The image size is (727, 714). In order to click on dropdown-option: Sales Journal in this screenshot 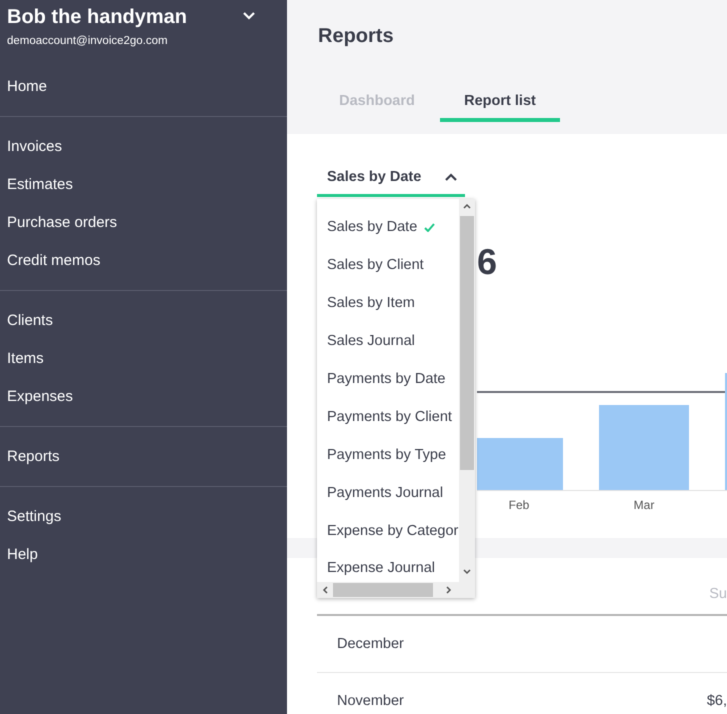, I will do `click(388, 341)`.